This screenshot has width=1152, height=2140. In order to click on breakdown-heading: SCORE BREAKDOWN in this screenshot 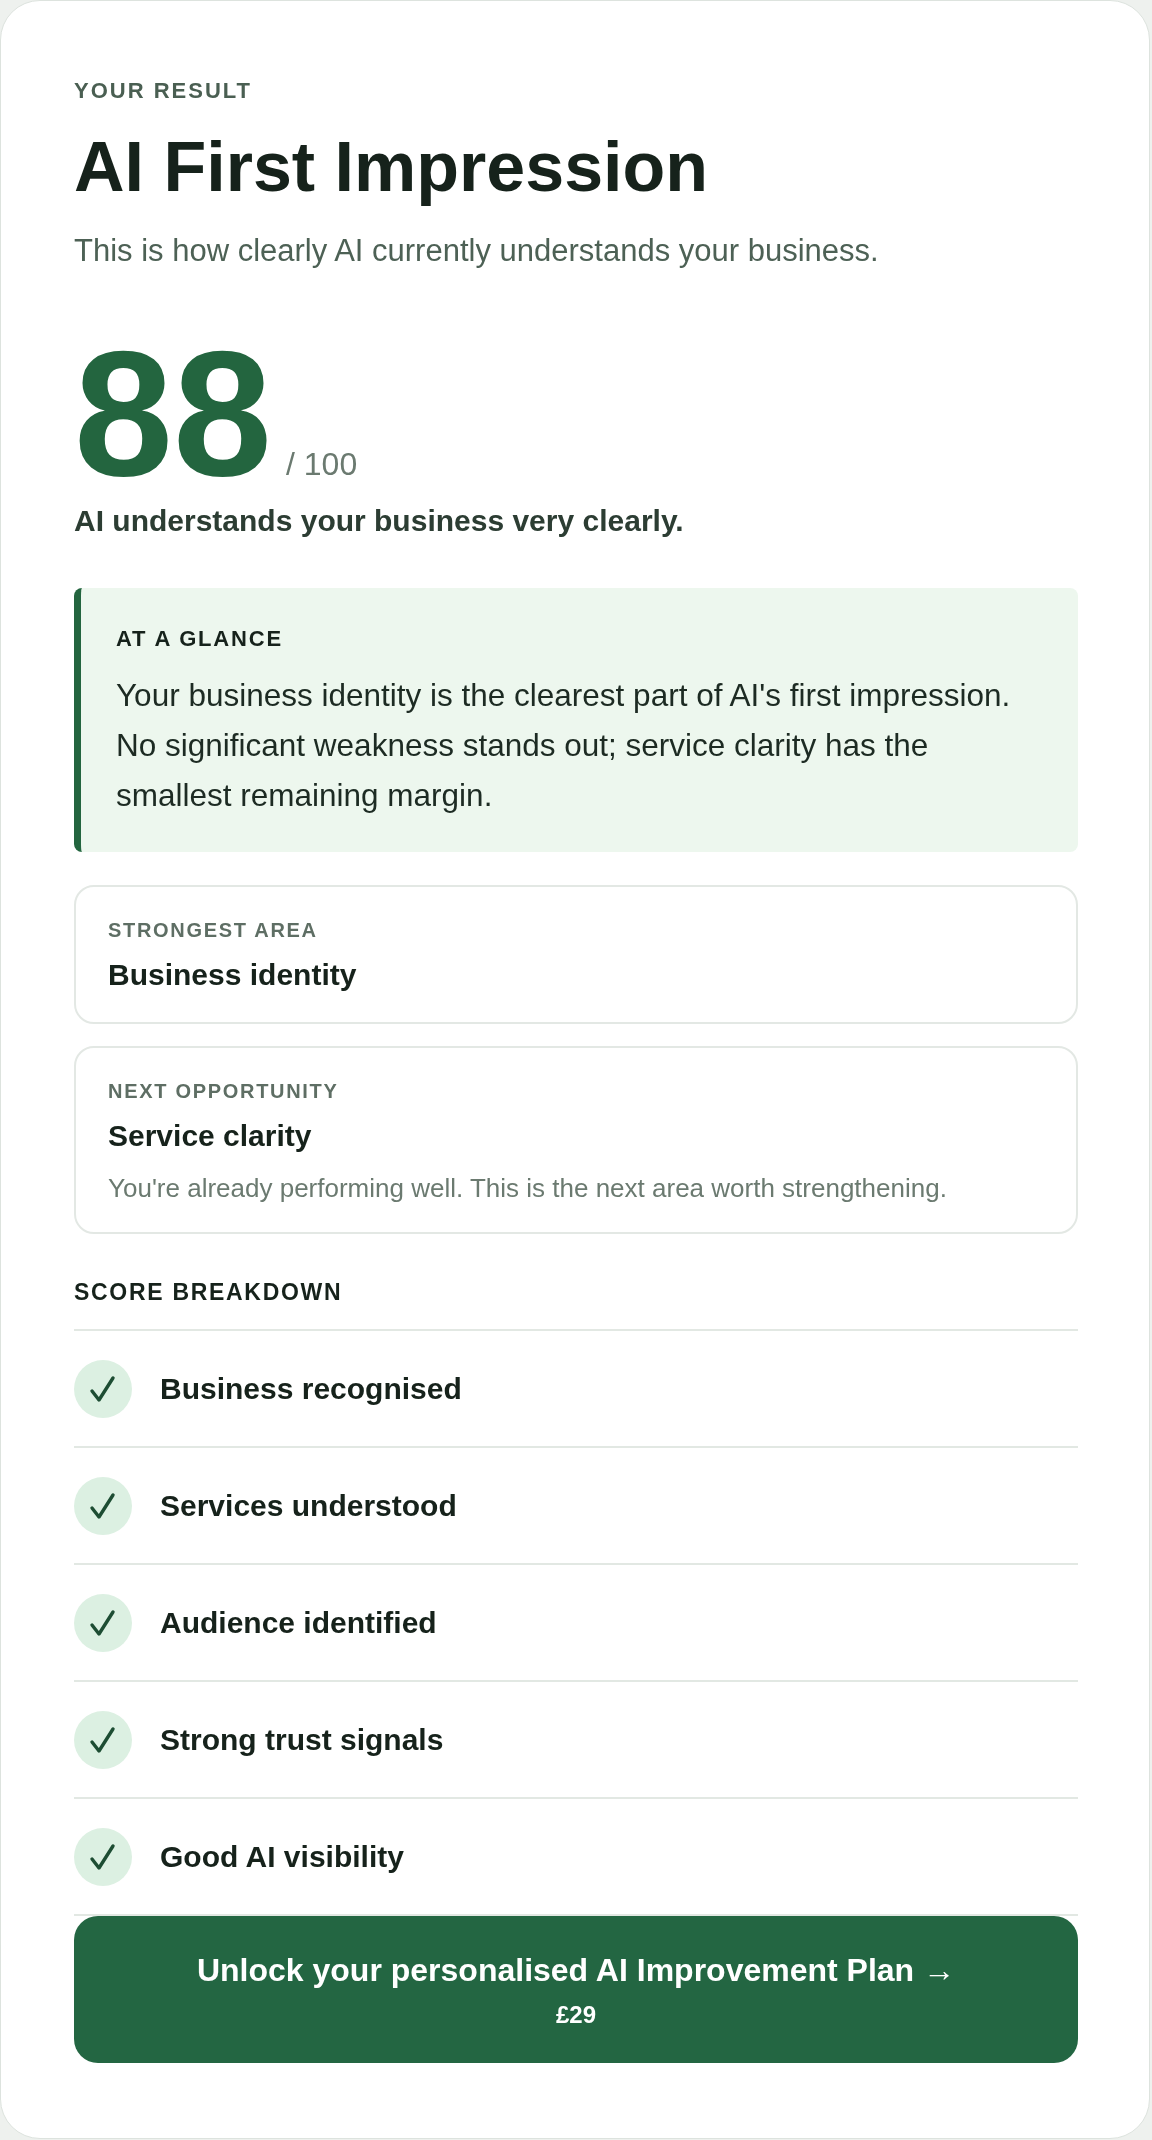, I will do `click(209, 1292)`.